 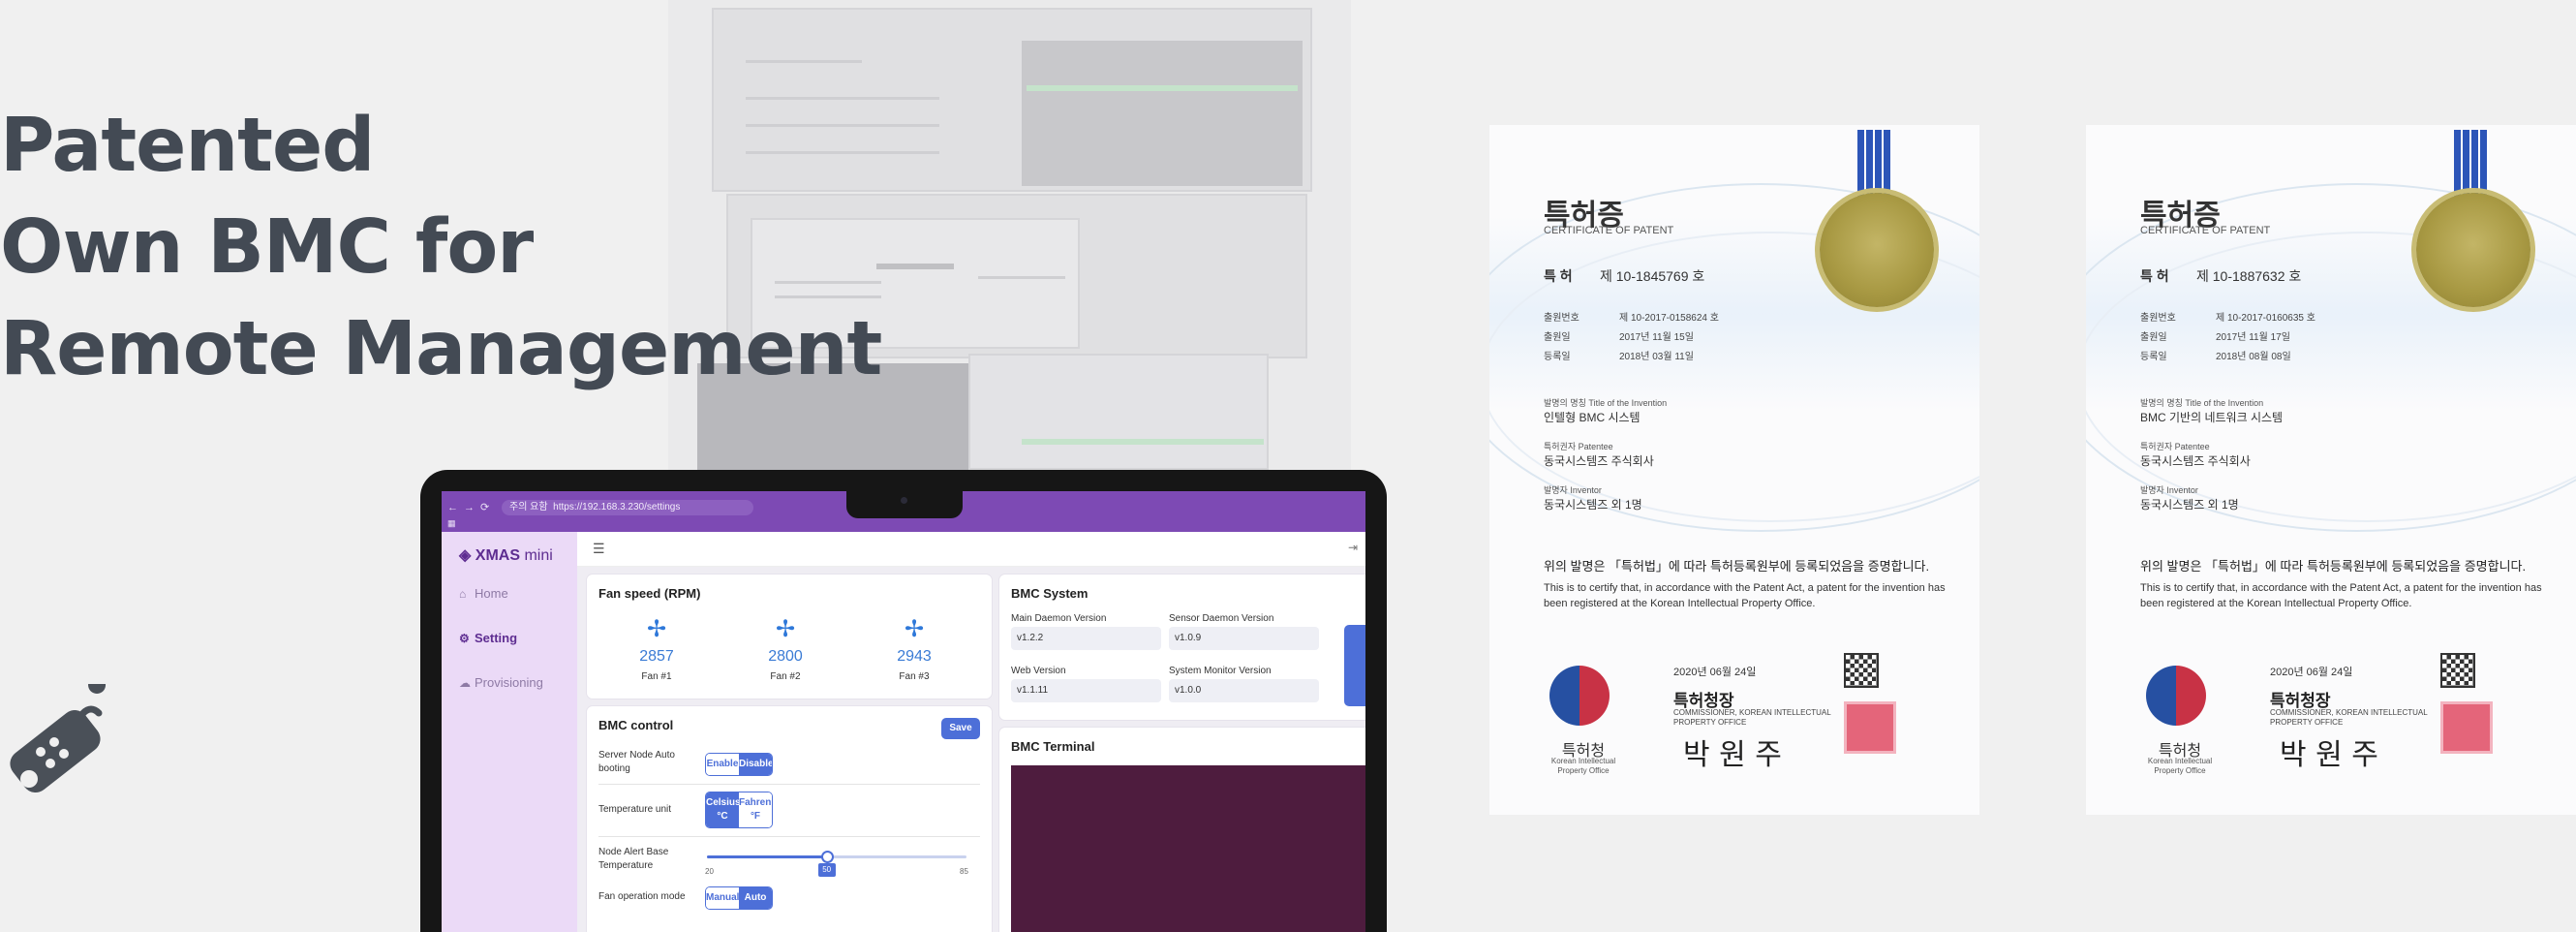 I want to click on sidebar-item-setting: ⚙ Setting, so click(x=510, y=639).